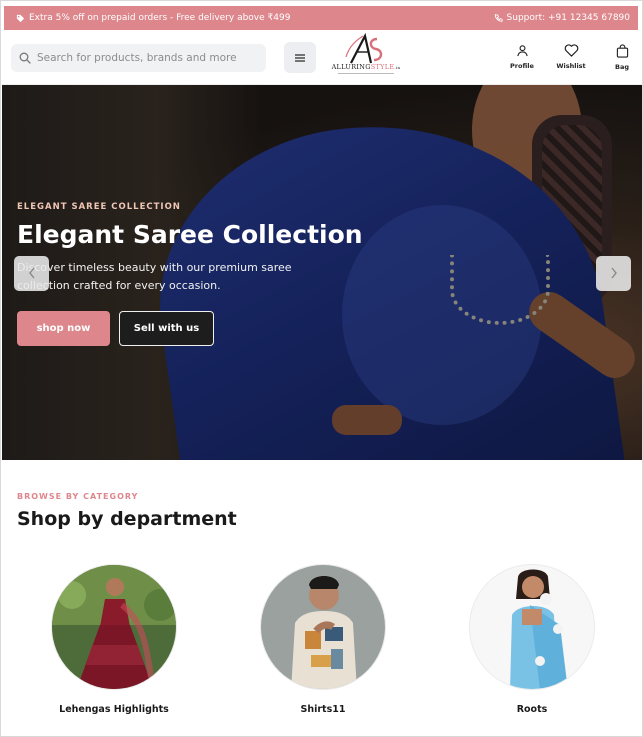  I want to click on category-label: Shirts11, so click(323, 709).